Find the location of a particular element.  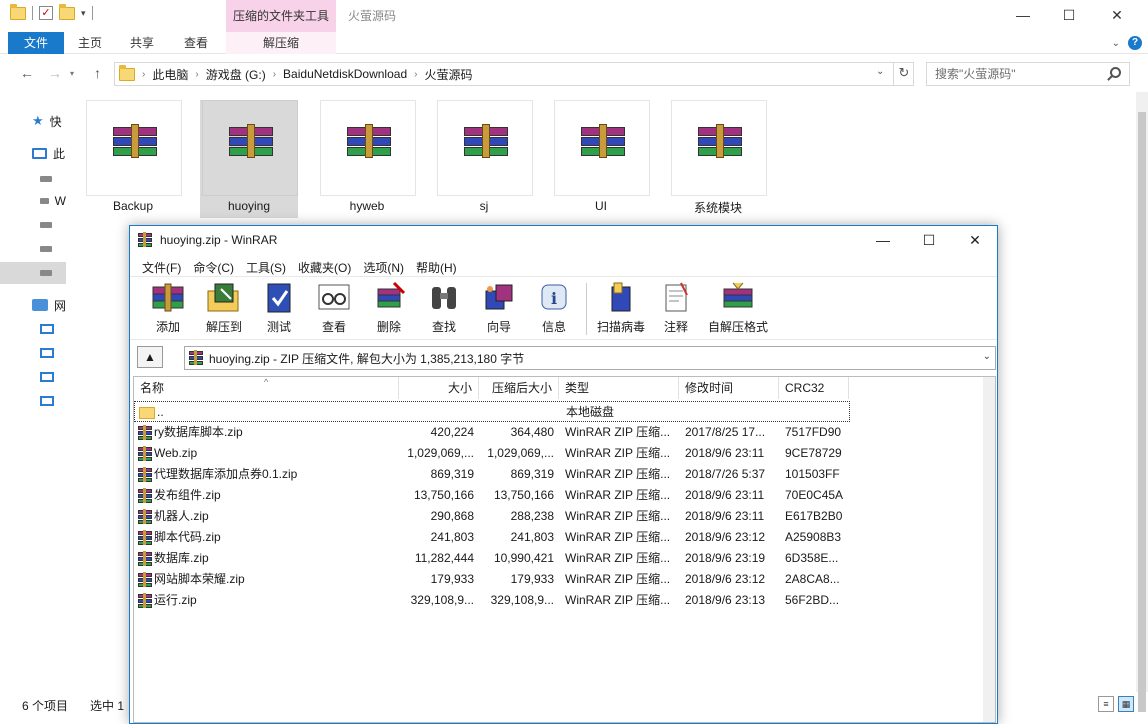

scrollbar-thumb is located at coordinates (1142, 412).